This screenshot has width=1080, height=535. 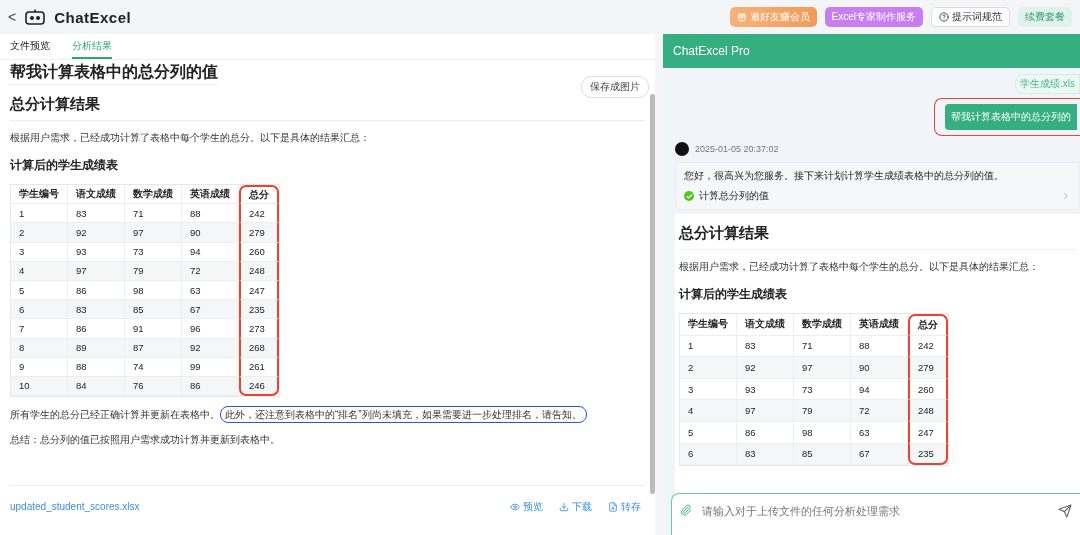 What do you see at coordinates (1045, 17) in the screenshot?
I see `header-button: 续费套餐` at bounding box center [1045, 17].